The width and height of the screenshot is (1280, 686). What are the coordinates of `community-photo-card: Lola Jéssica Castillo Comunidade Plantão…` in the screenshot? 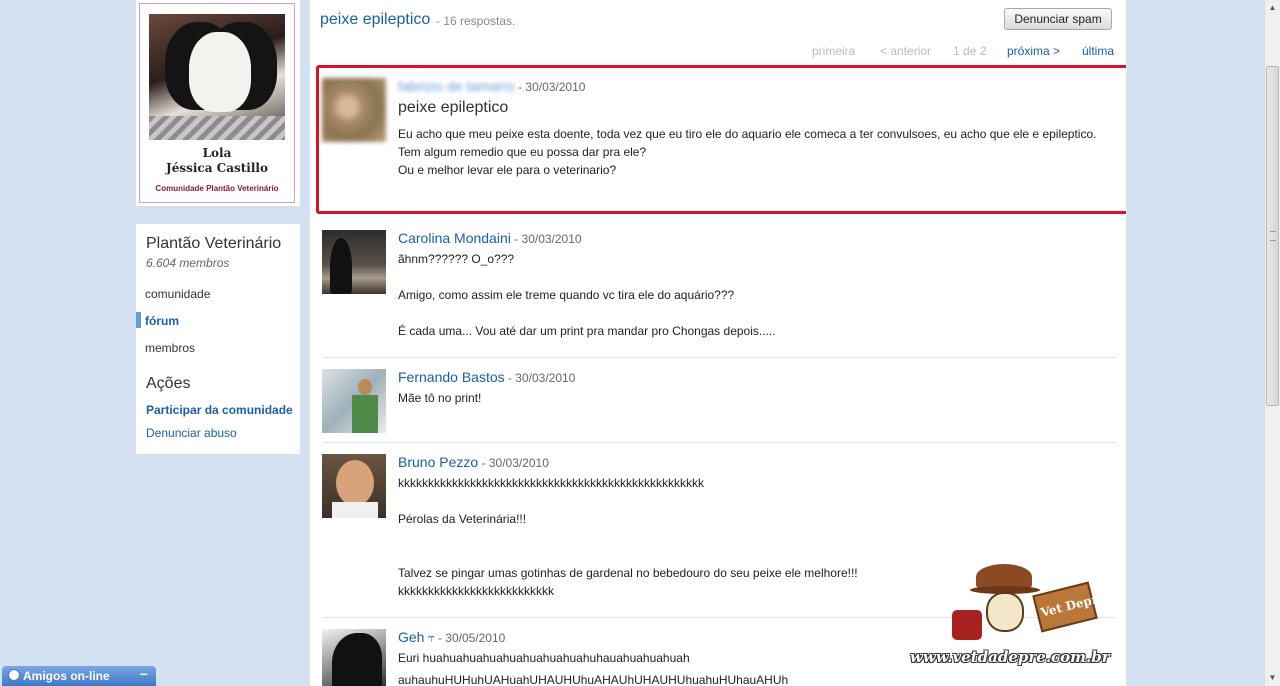 It's located at (218, 103).